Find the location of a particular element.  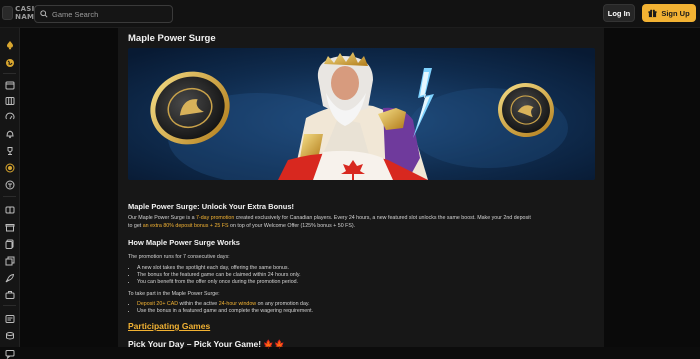

page-title: Maple Power Surge is located at coordinates (172, 38).